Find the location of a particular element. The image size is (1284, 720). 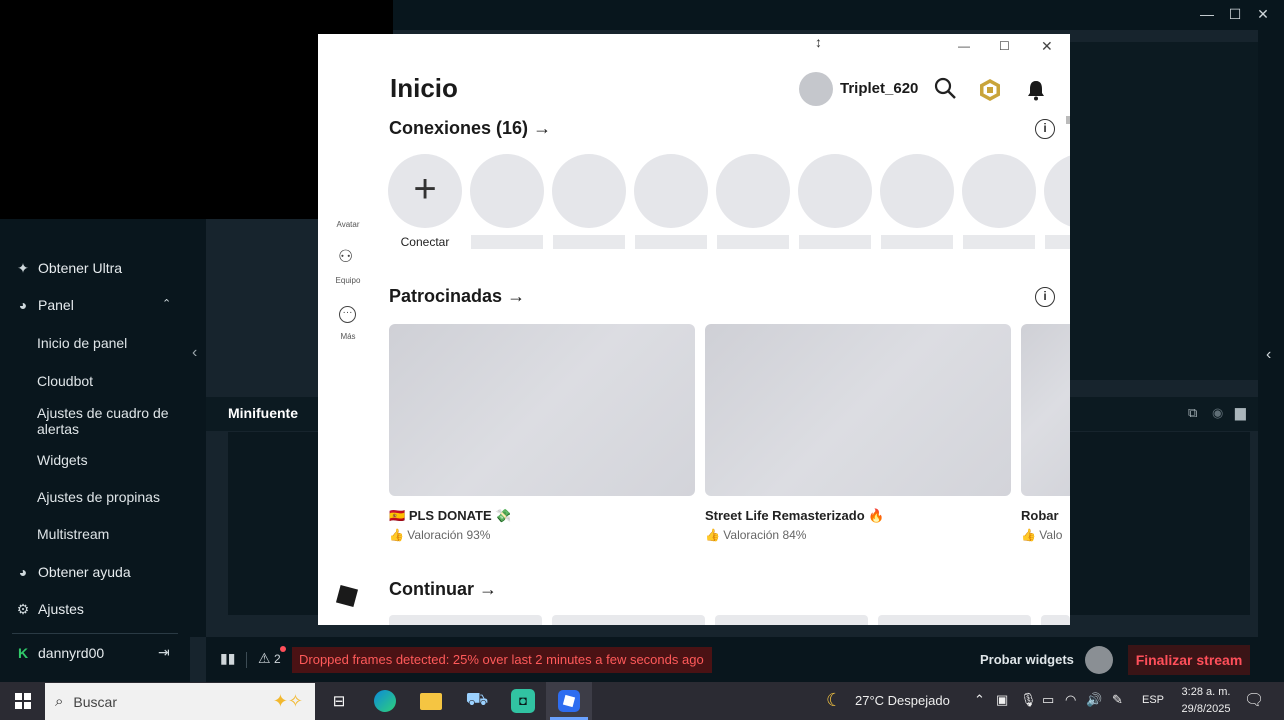

file-explorer-icon is located at coordinates (431, 701).